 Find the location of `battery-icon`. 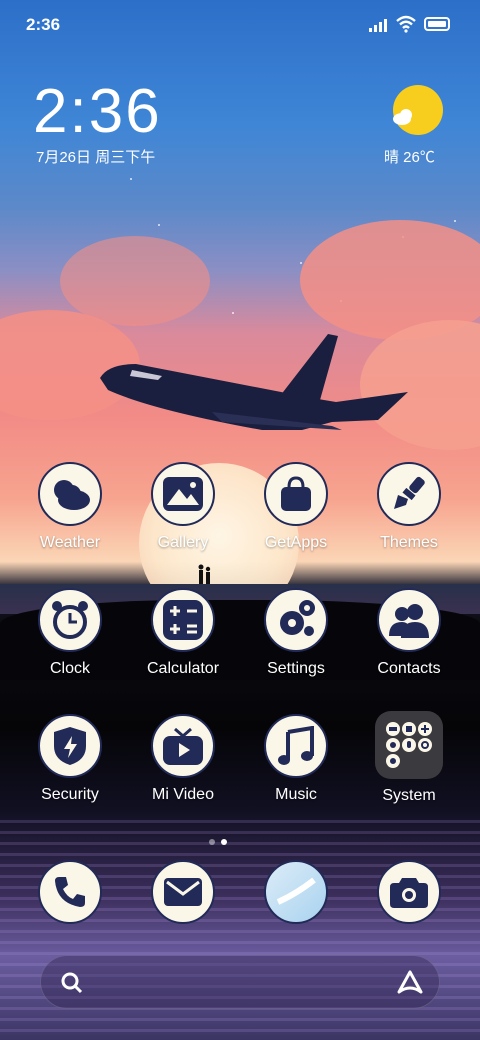

battery-icon is located at coordinates (437, 24).